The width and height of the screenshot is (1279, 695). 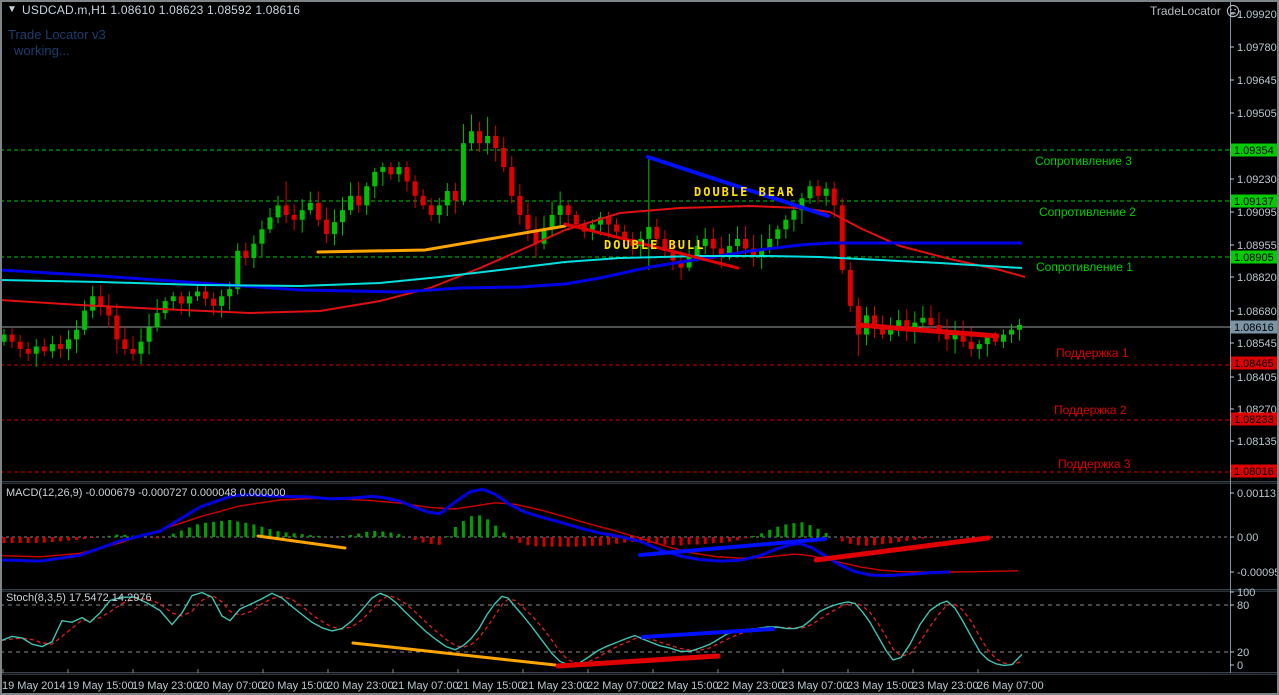 What do you see at coordinates (476, 532) in the screenshot?
I see `macd-main-line` at bounding box center [476, 532].